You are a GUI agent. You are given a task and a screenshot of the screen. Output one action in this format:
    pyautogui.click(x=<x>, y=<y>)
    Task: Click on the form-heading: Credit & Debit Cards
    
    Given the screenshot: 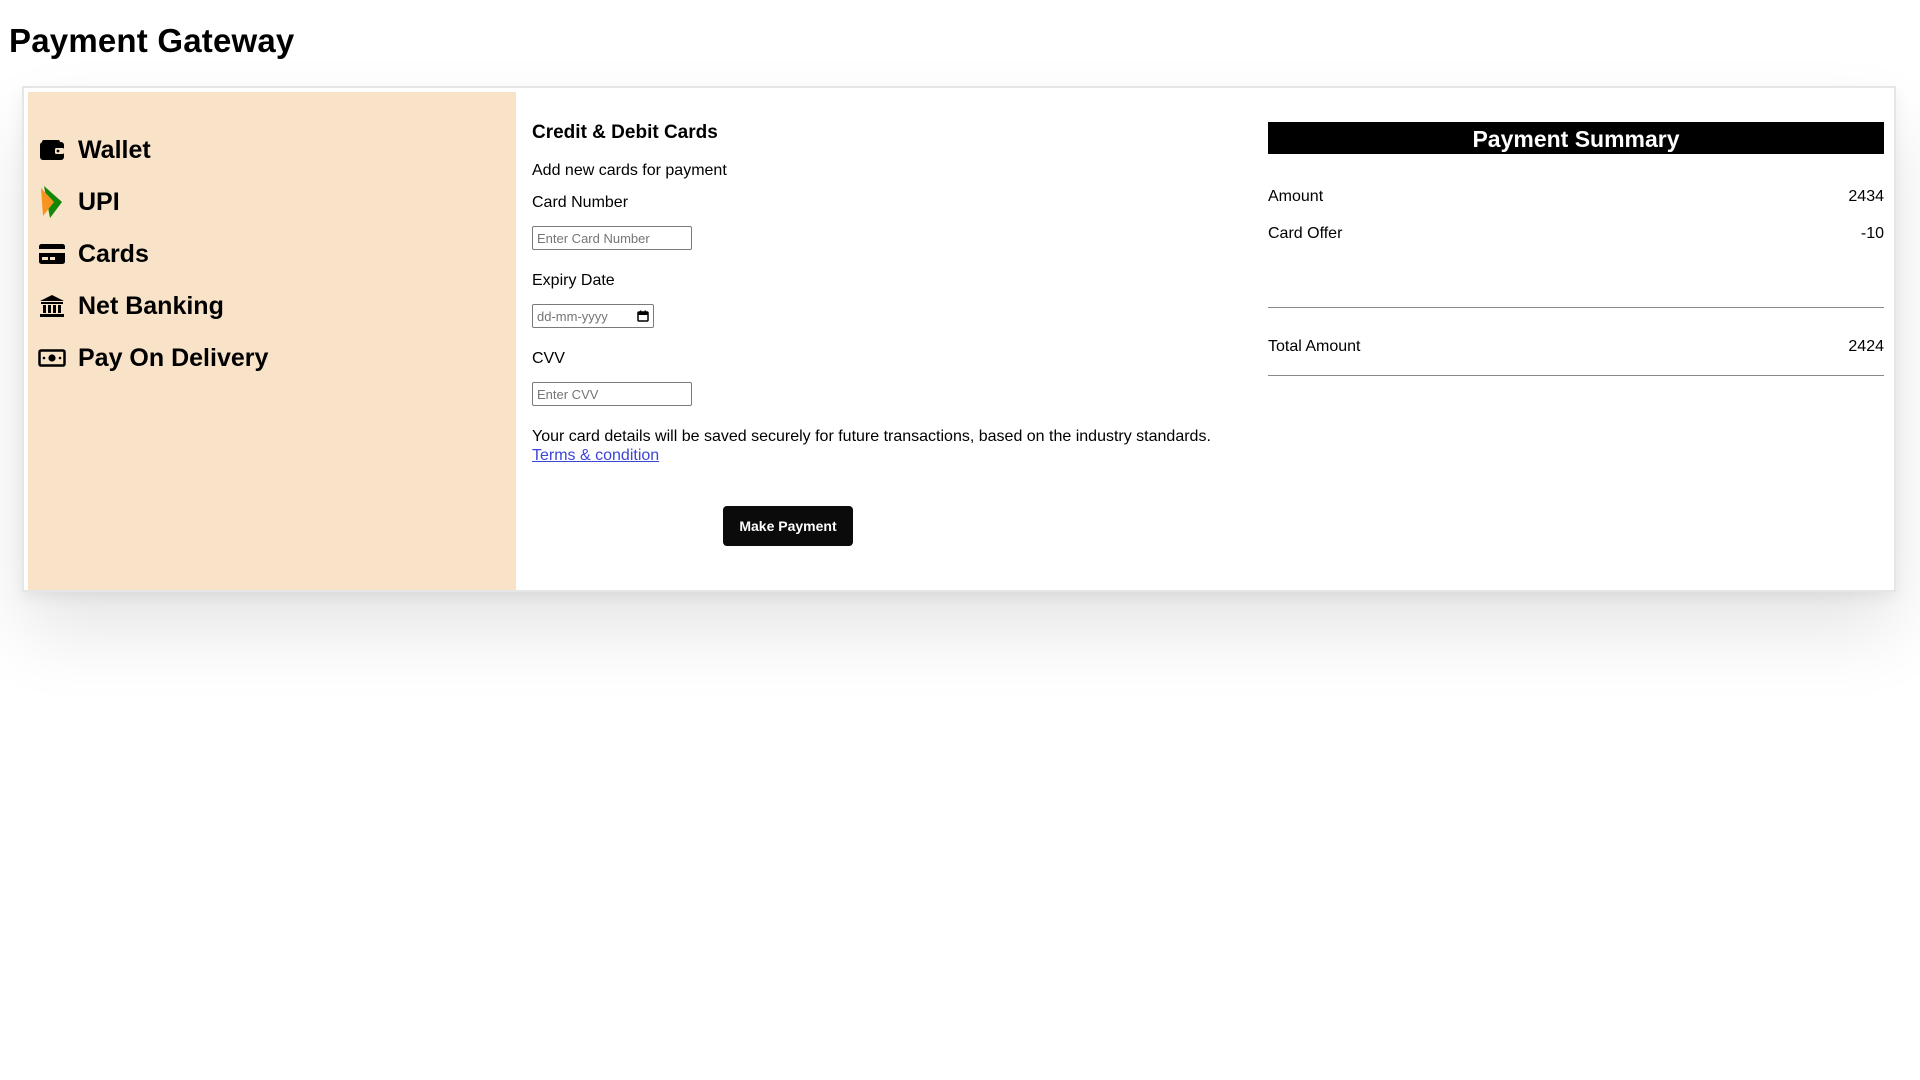 What is the action you would take?
    pyautogui.click(x=625, y=132)
    